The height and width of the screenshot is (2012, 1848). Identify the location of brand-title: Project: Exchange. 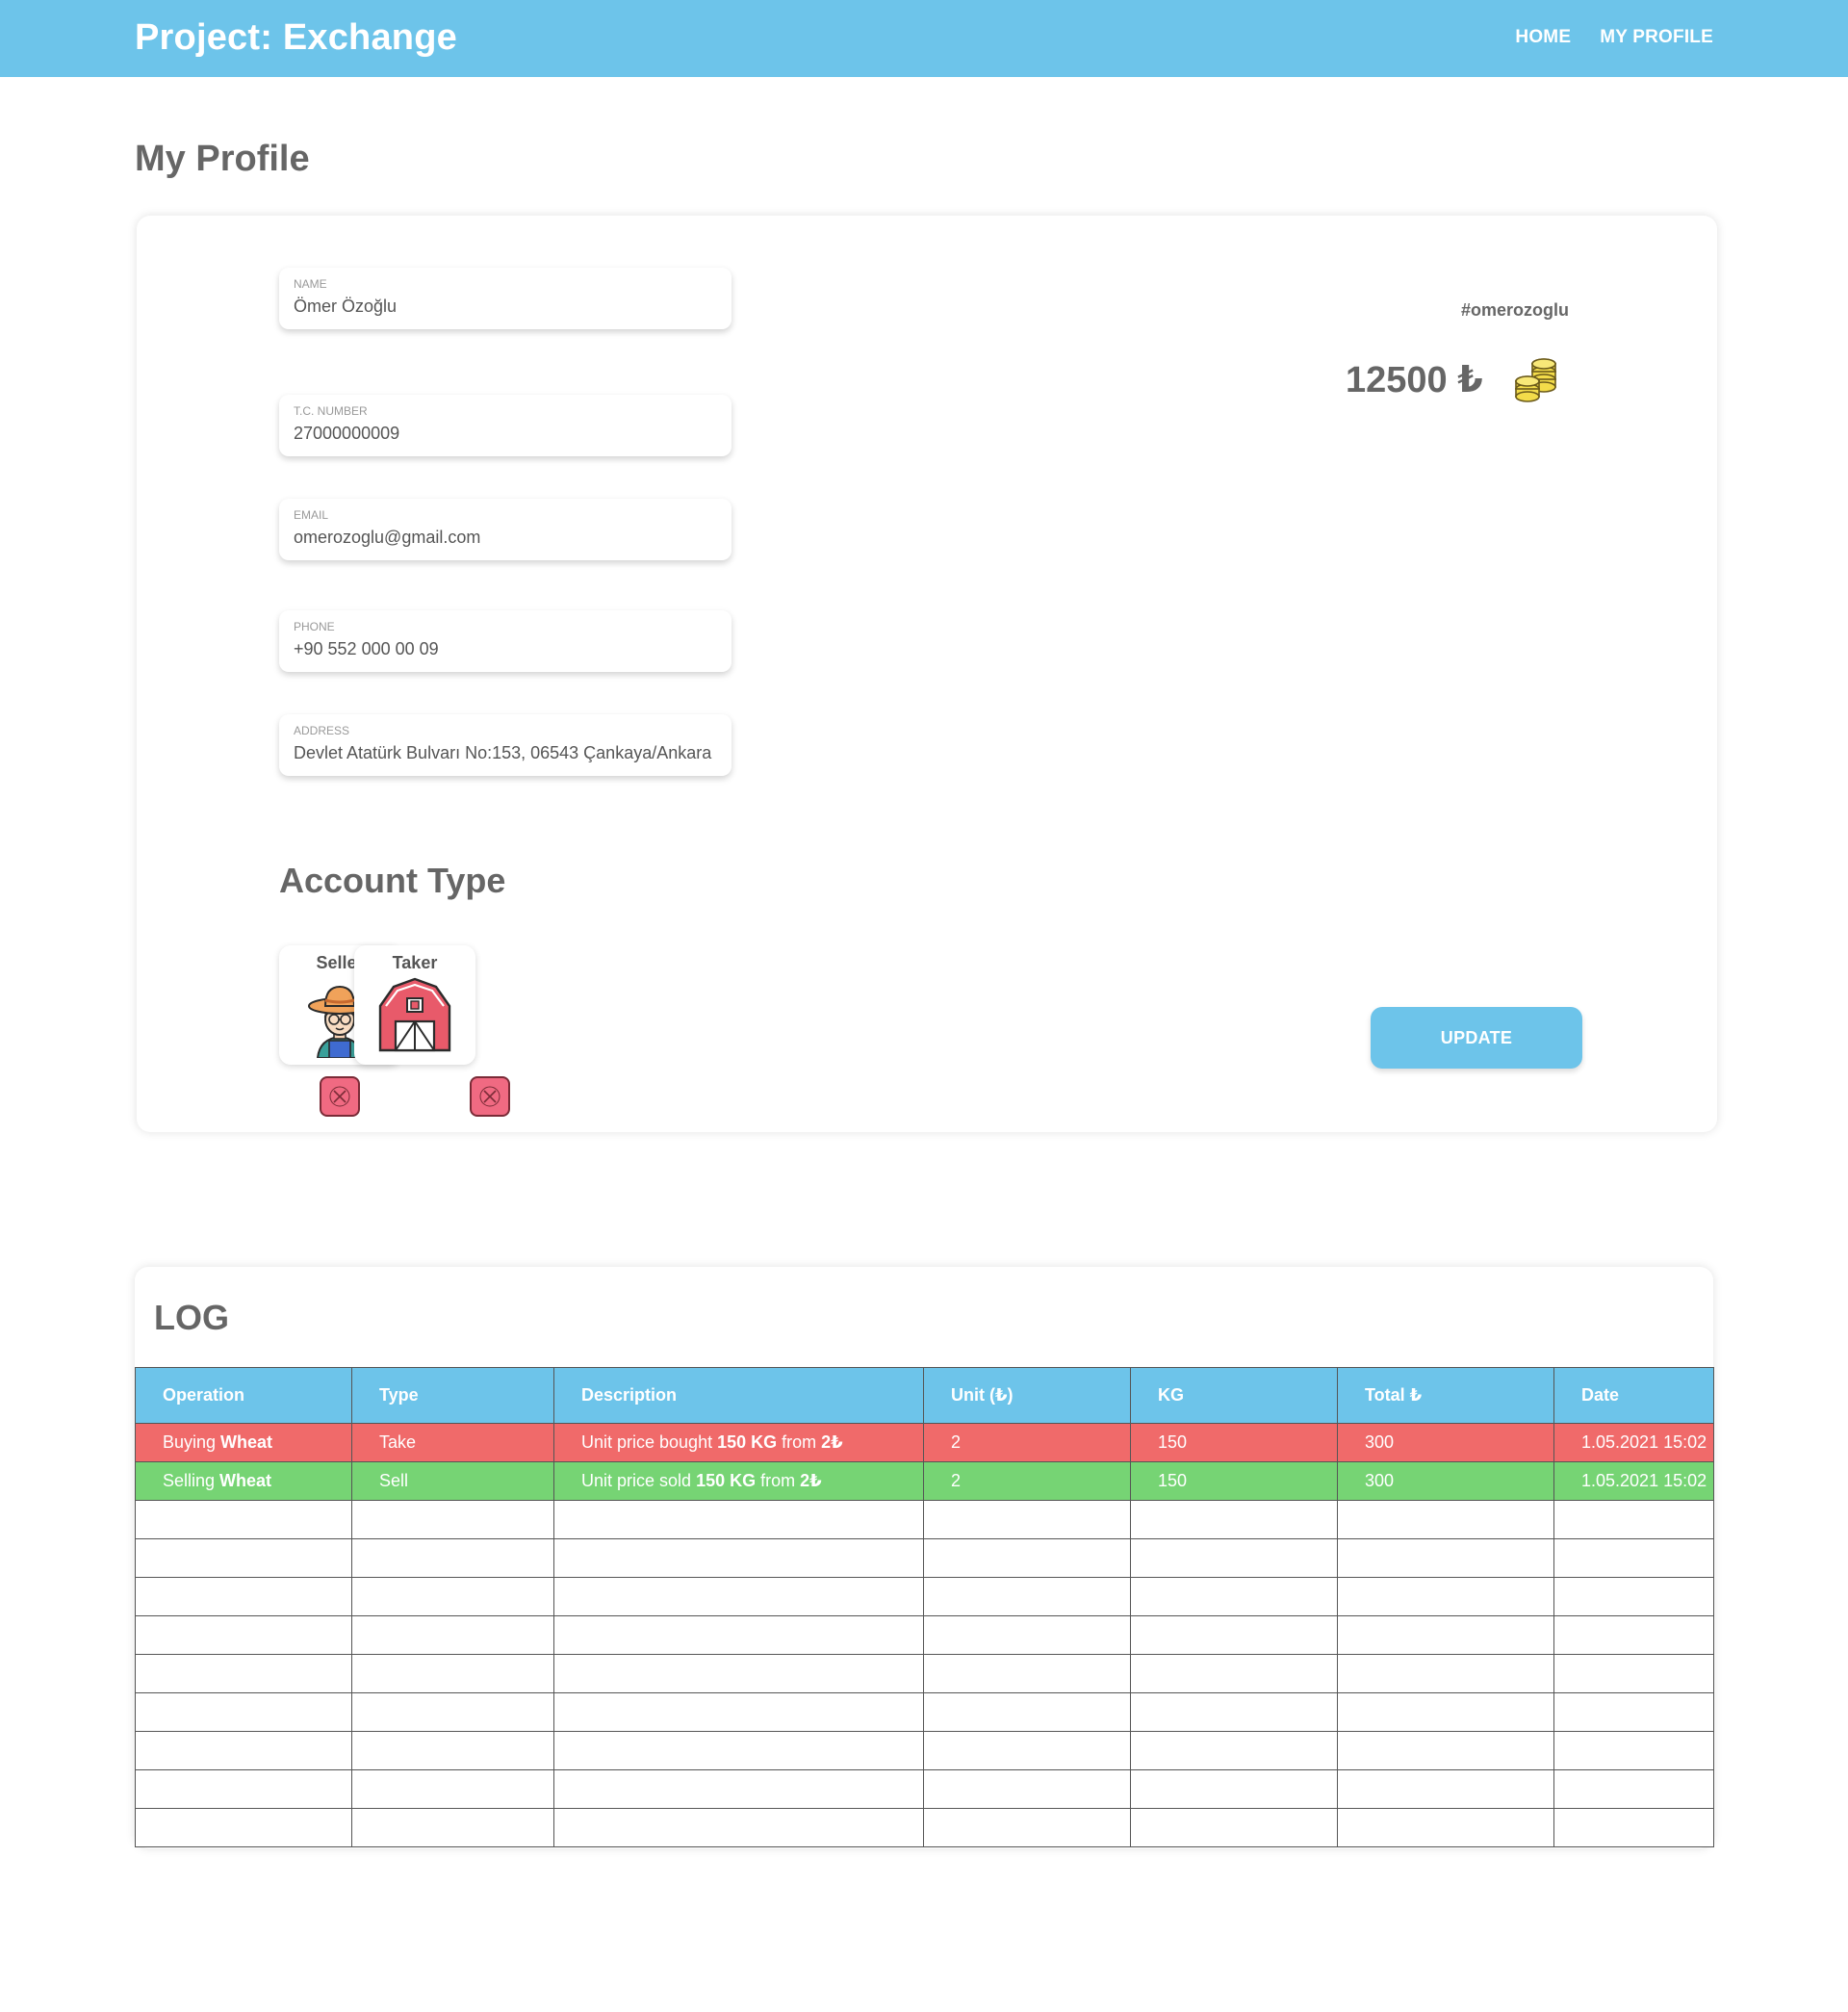
(296, 38).